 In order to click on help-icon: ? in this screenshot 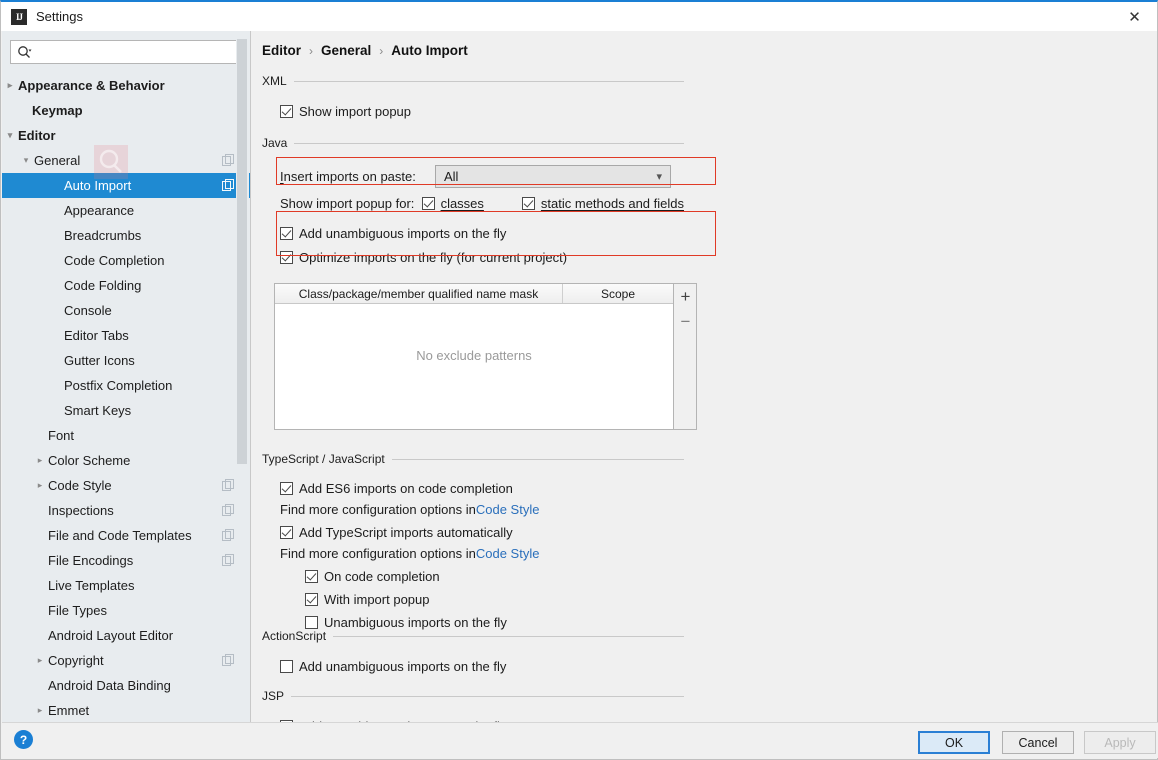, I will do `click(23, 739)`.